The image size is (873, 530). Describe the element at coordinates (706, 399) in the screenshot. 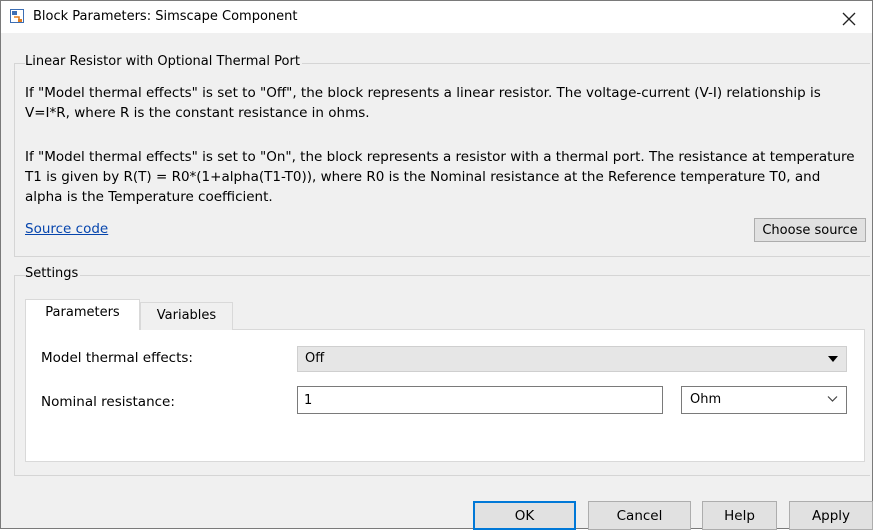

I see `nominal-resistance-unit-value: Ohm` at that location.